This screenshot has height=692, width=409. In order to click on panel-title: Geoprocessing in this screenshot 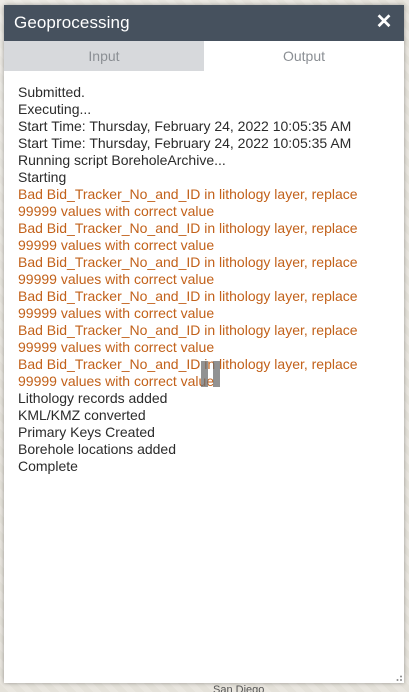, I will do `click(72, 22)`.